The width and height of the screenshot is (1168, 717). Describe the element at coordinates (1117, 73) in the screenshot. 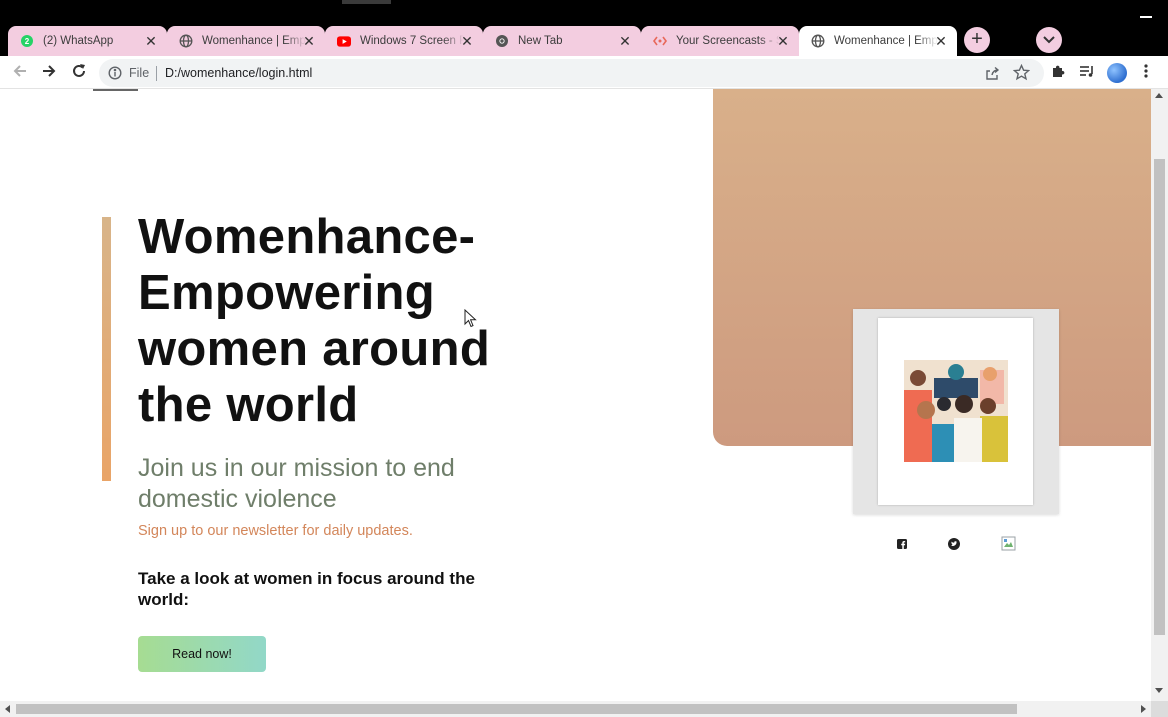

I see `profile-avatar` at that location.